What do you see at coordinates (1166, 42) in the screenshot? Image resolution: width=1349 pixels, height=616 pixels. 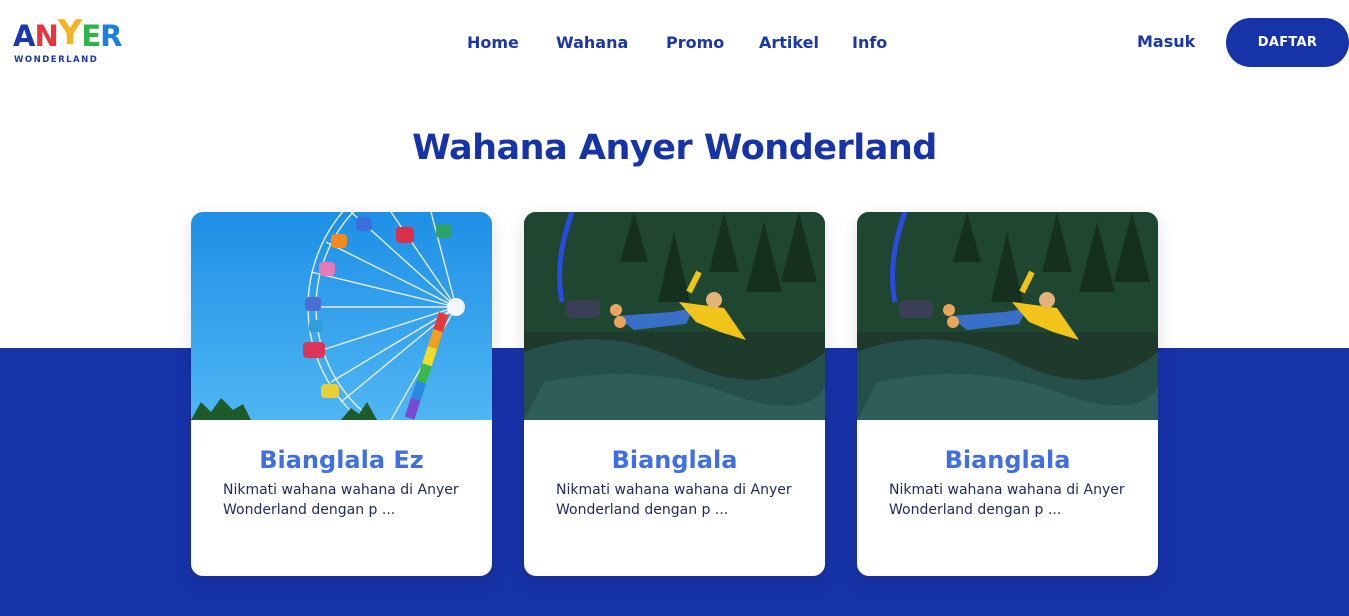 I see `login-link: Masuk` at bounding box center [1166, 42].